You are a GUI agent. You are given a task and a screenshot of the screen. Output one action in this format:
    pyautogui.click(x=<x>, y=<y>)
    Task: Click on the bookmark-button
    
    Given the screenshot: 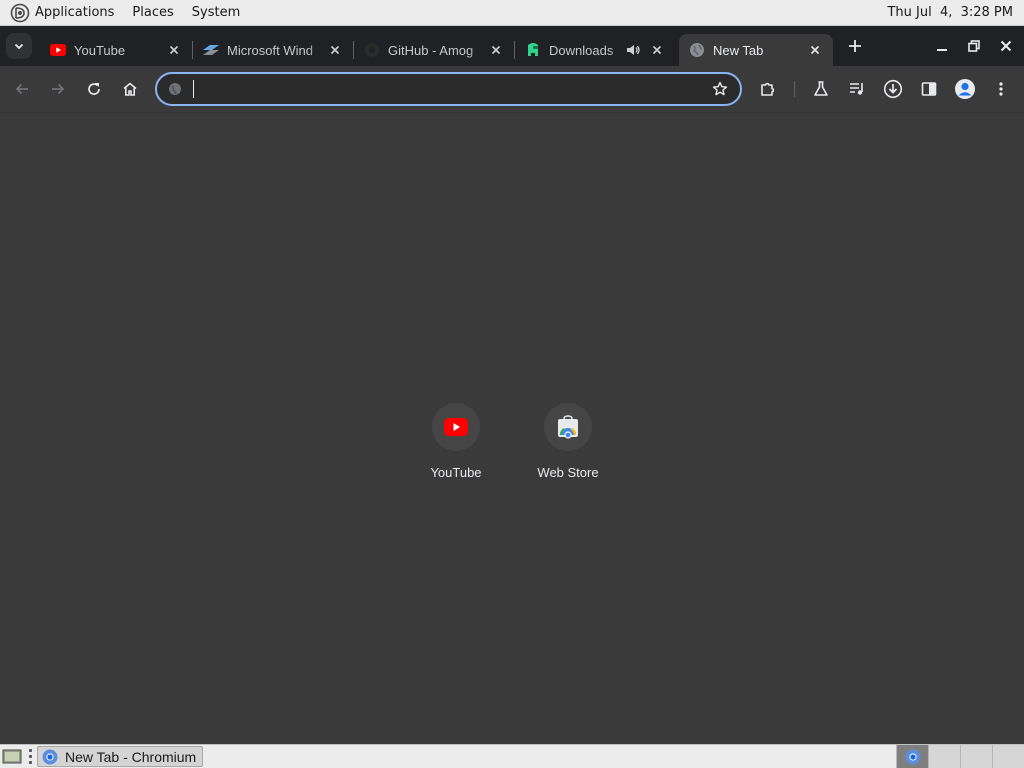 What is the action you would take?
    pyautogui.click(x=720, y=89)
    